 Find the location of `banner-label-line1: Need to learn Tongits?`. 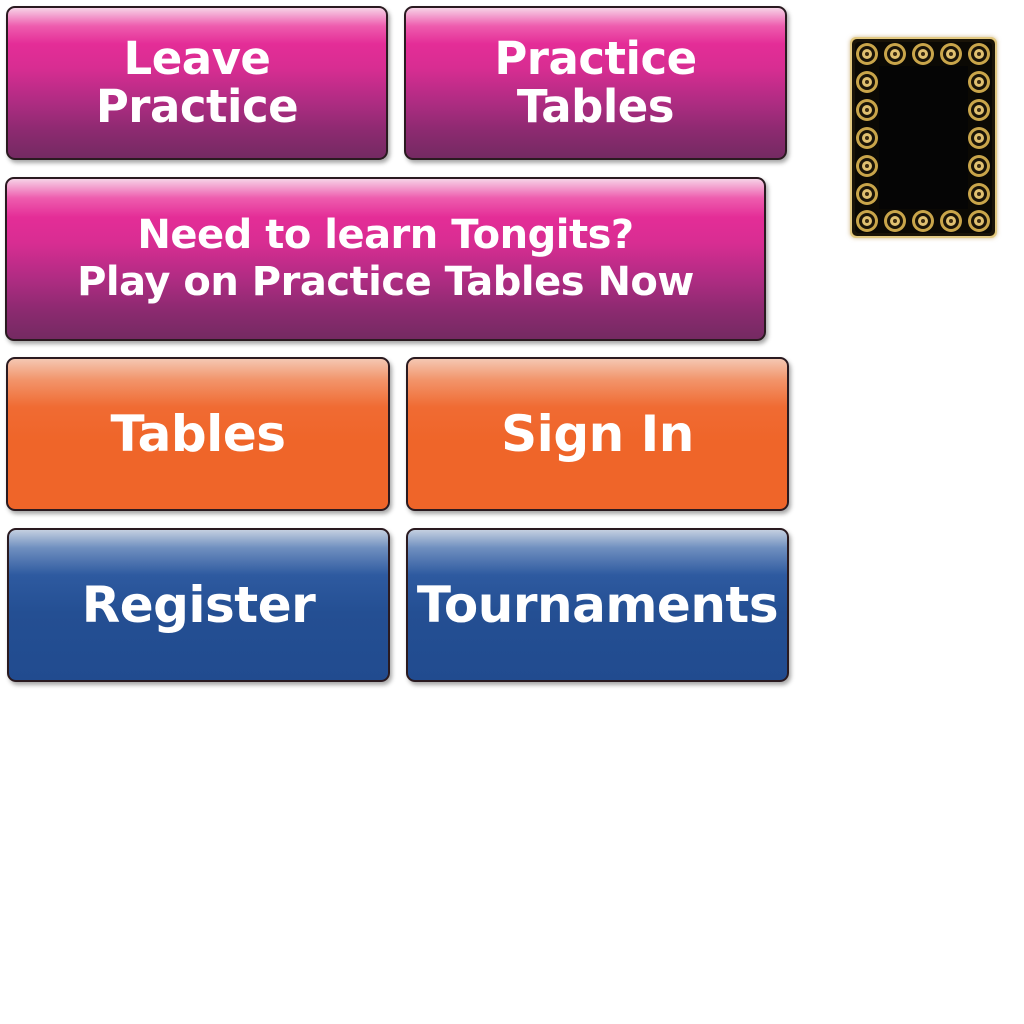

banner-label-line1: Need to learn Tongits? is located at coordinates (385, 235).